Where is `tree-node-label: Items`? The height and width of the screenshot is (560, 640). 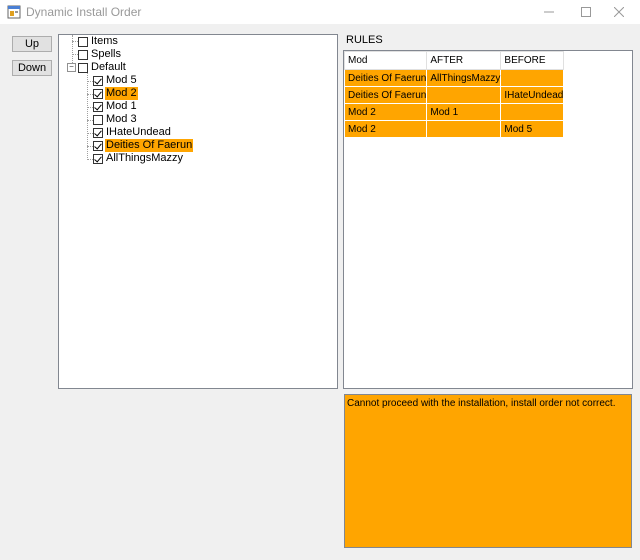
tree-node-label: Items is located at coordinates (104, 41).